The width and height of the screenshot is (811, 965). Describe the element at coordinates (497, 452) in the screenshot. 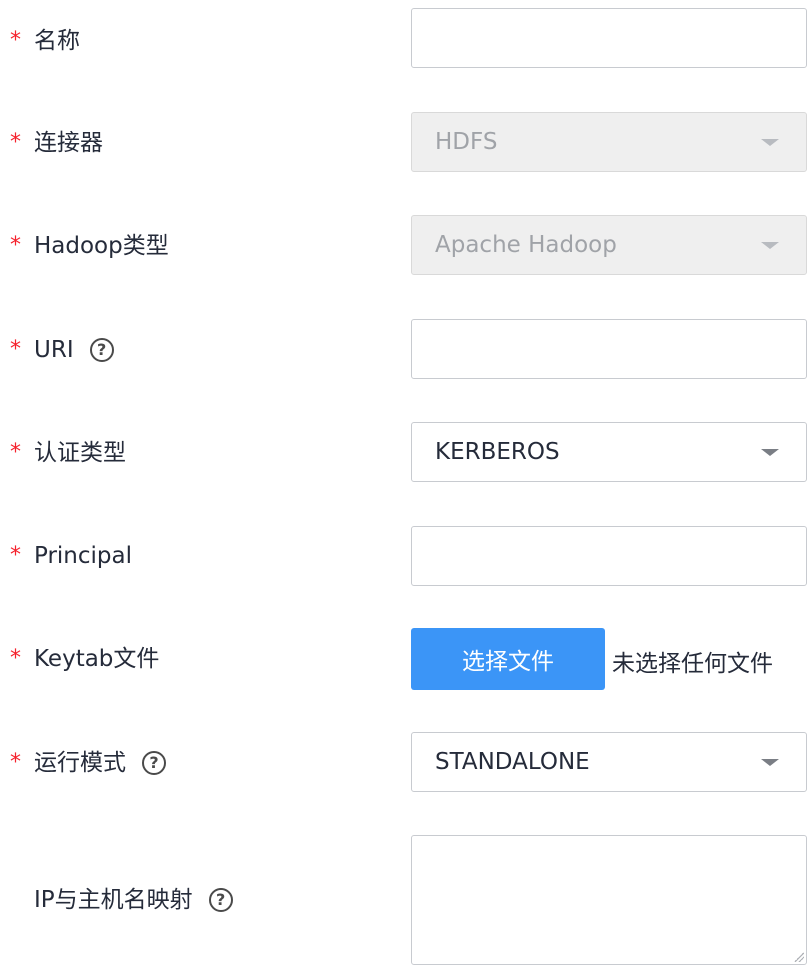

I see `auth-type-select-value: KERBEROS` at that location.